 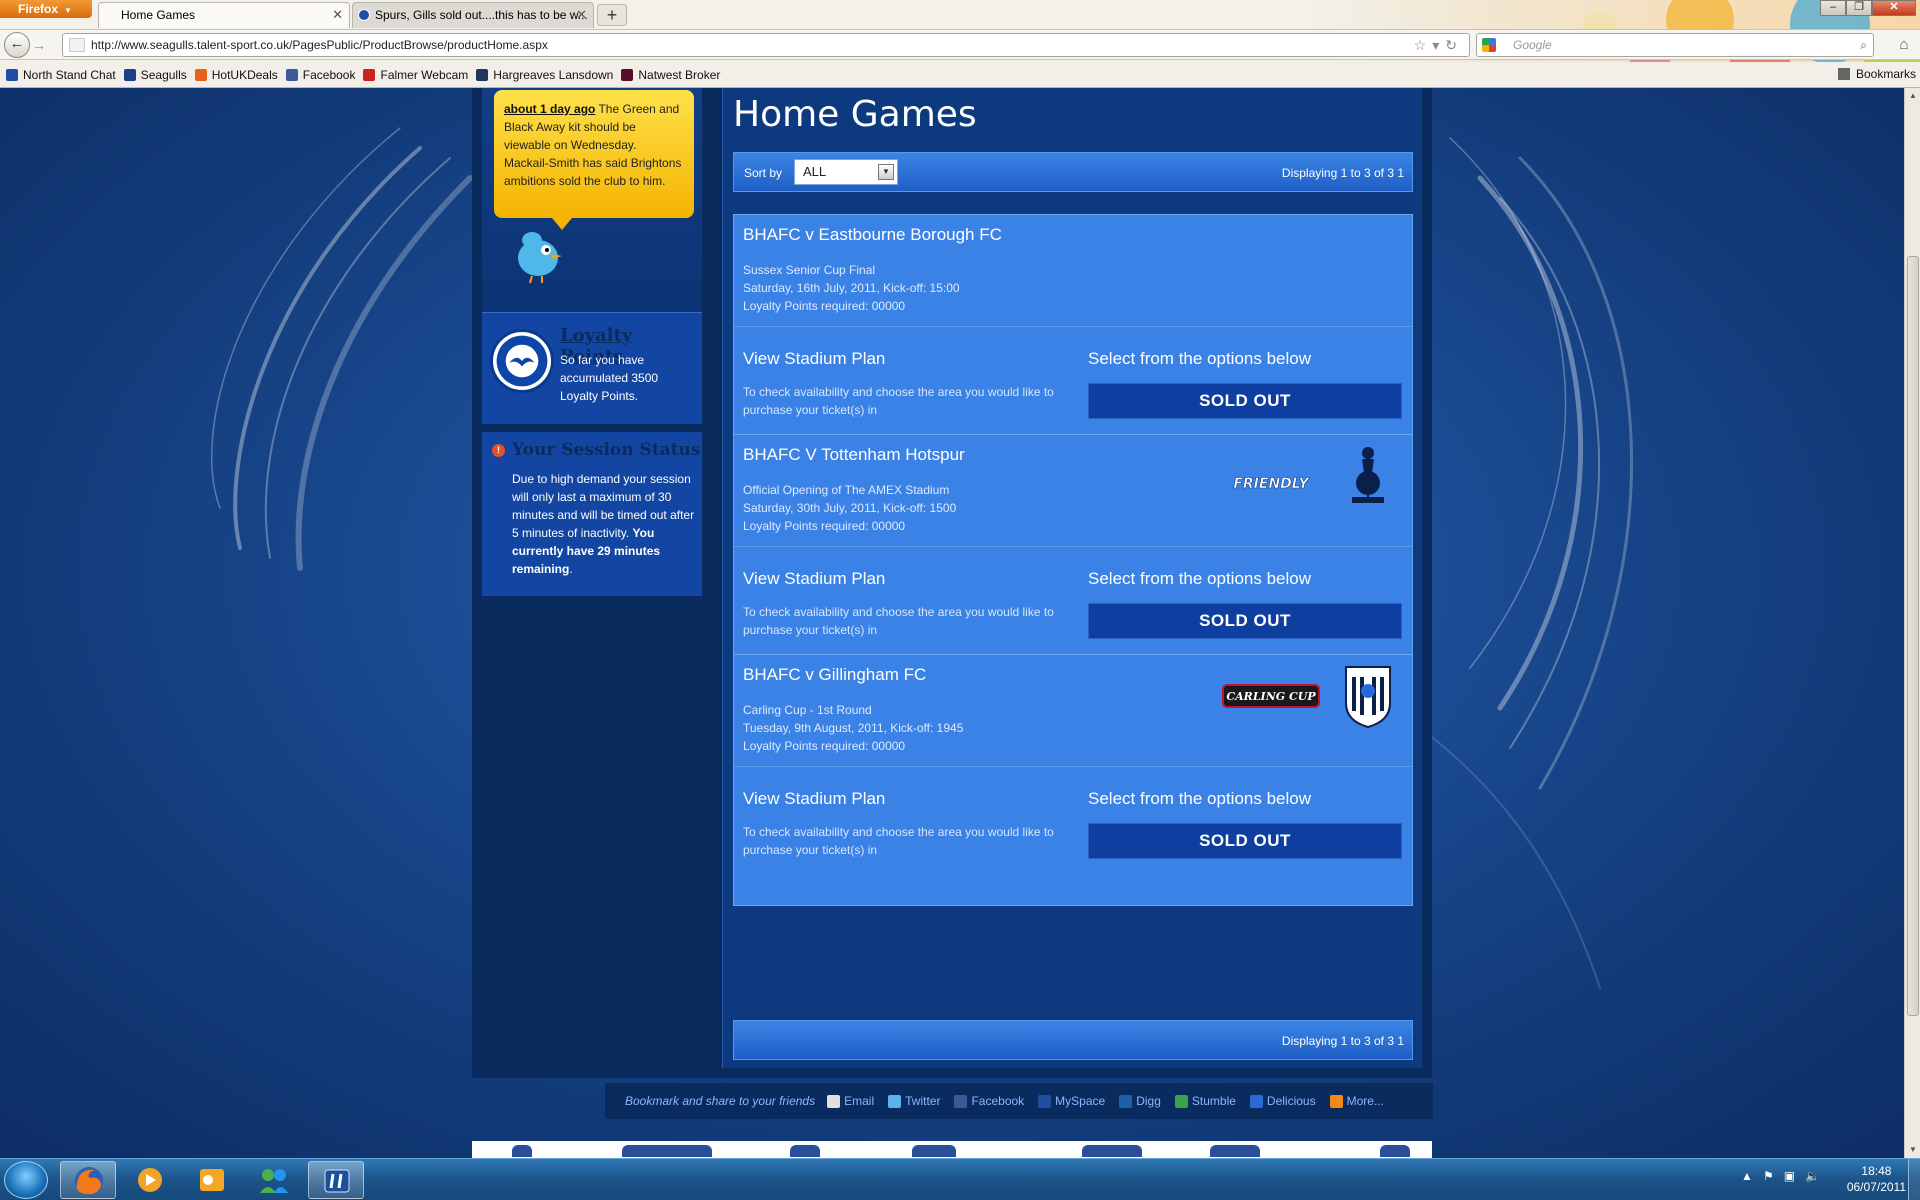 I want to click on back-arrow-icon: ←, so click(x=17, y=45).